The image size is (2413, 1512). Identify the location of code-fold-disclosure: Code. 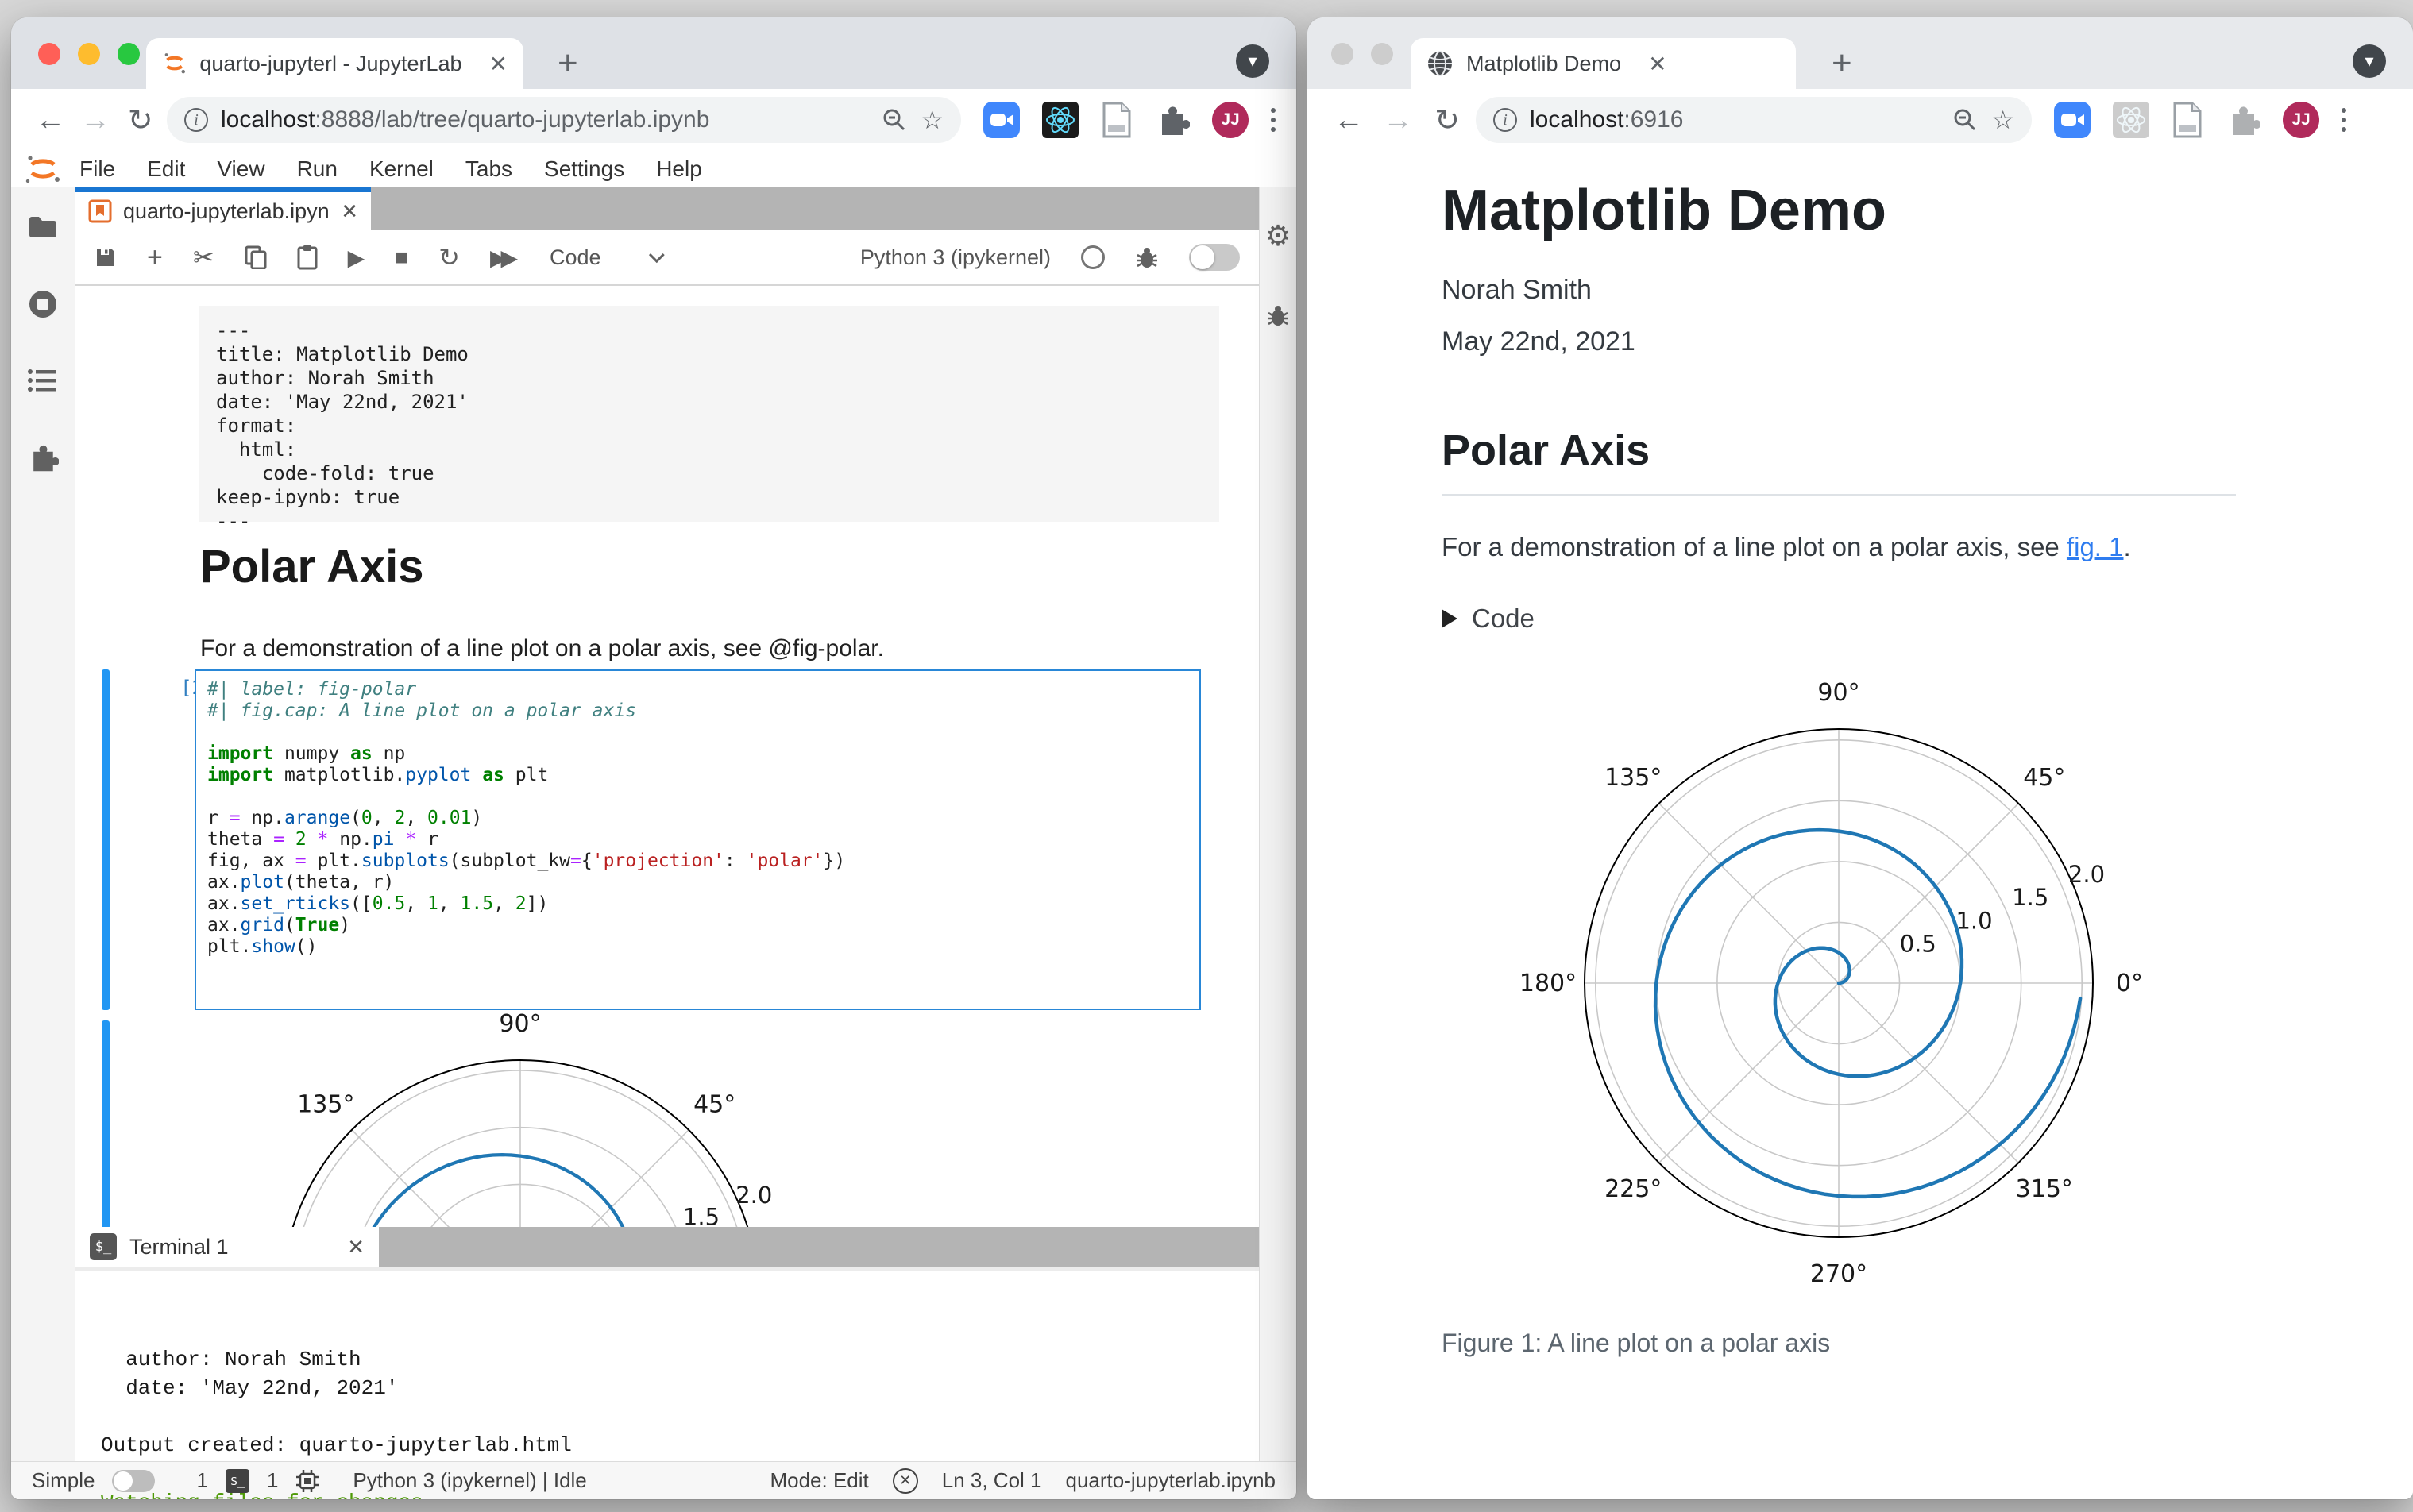
(1927, 619).